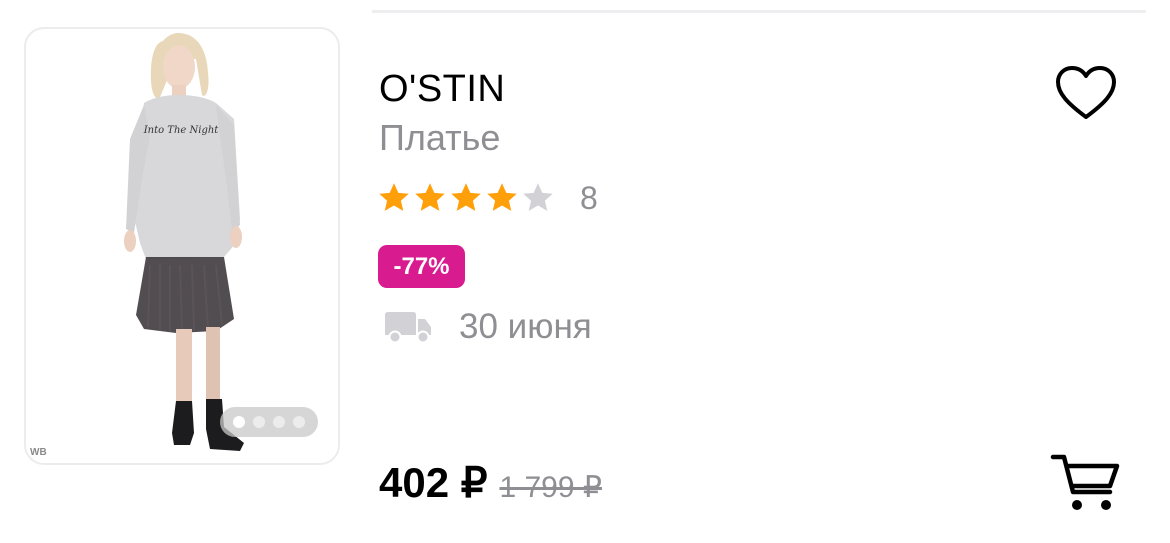 The height and width of the screenshot is (543, 1170). Describe the element at coordinates (181, 130) in the screenshot. I see `sweatshirt-print: Into The Night` at that location.